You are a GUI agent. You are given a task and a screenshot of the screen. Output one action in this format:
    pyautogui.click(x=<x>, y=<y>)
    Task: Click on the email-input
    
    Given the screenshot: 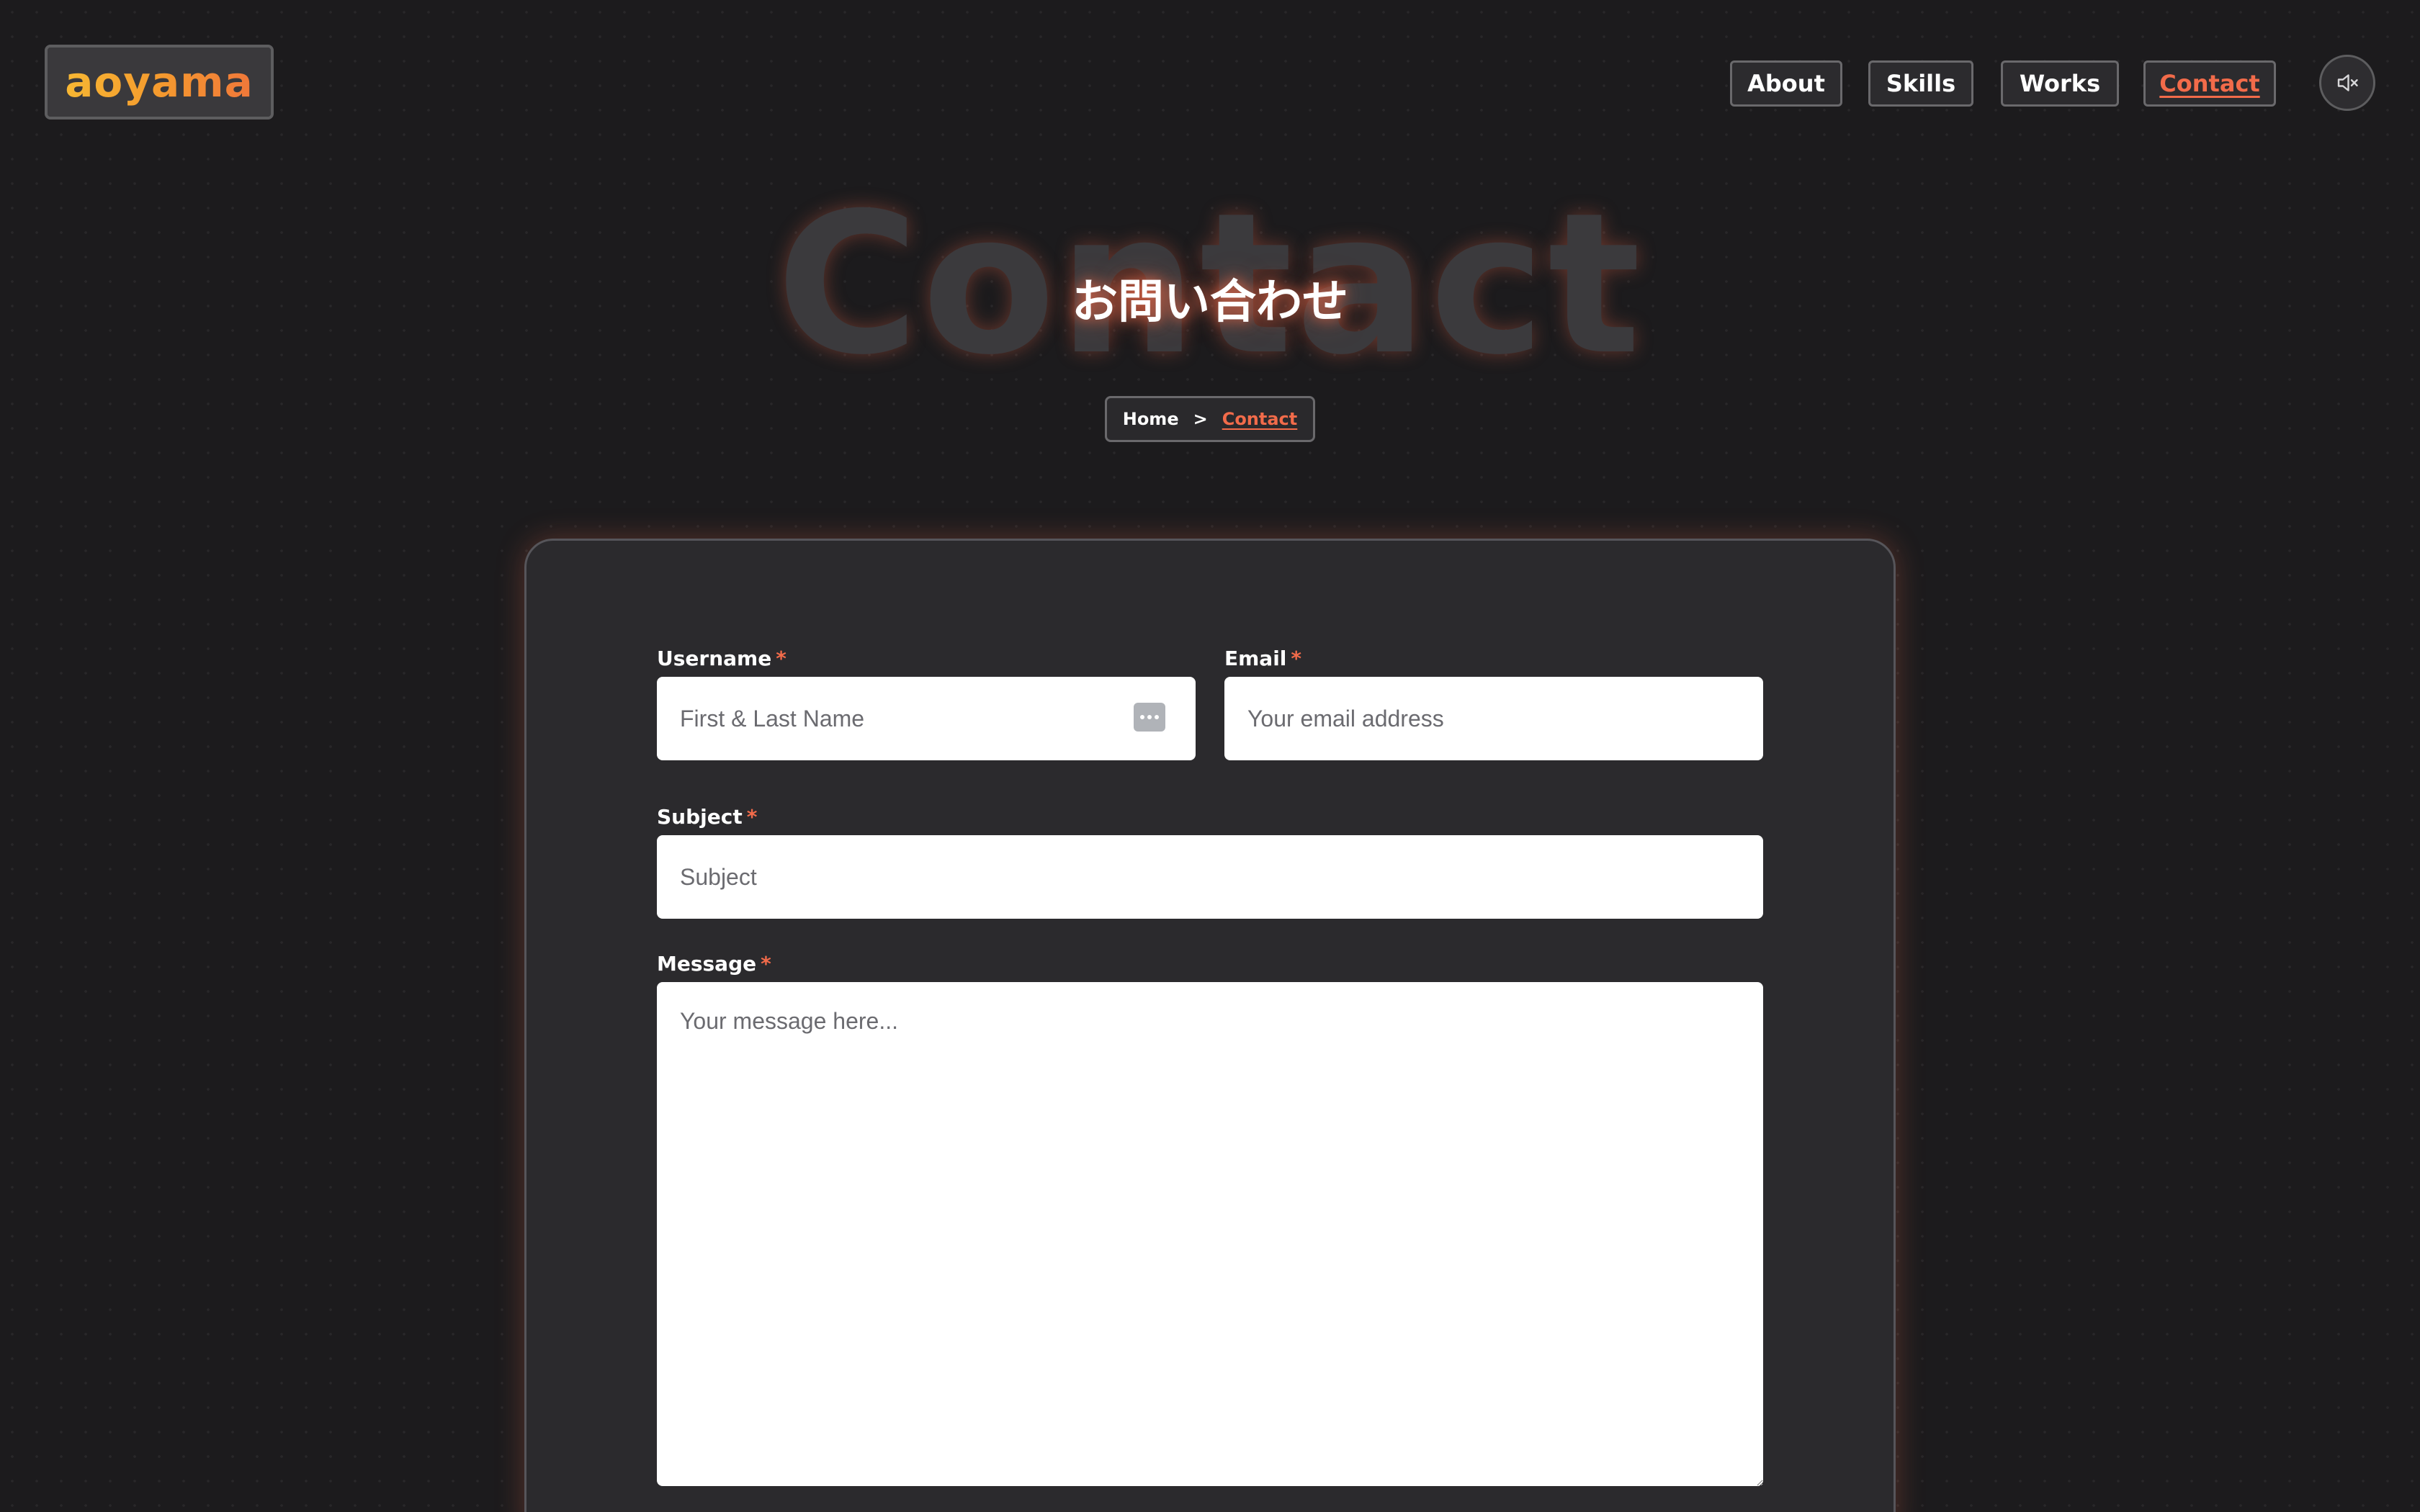 What is the action you would take?
    pyautogui.click(x=1493, y=718)
    